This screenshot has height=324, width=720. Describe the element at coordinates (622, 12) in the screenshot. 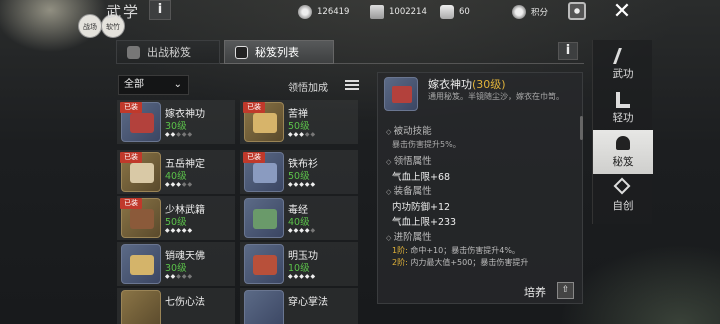

I see `close-button: ✕` at that location.